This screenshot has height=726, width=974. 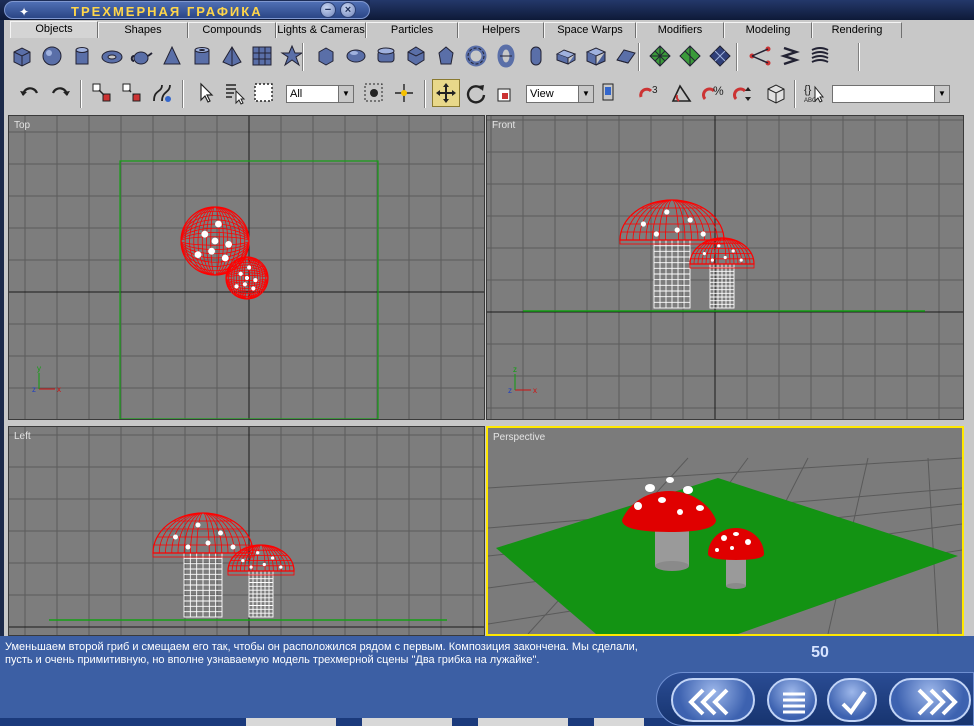 What do you see at coordinates (328, 10) in the screenshot?
I see `minimize-button: −` at bounding box center [328, 10].